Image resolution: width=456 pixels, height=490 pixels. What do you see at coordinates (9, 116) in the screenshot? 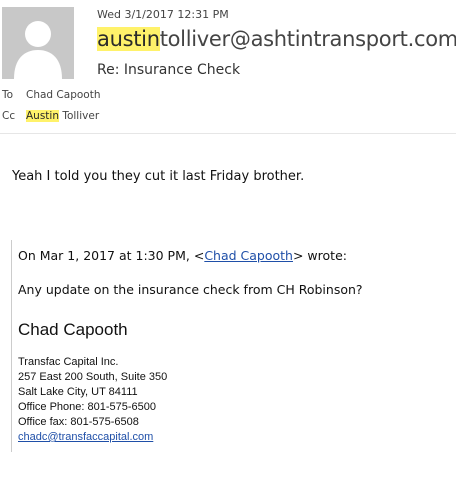
I see `cc-label: Cc` at bounding box center [9, 116].